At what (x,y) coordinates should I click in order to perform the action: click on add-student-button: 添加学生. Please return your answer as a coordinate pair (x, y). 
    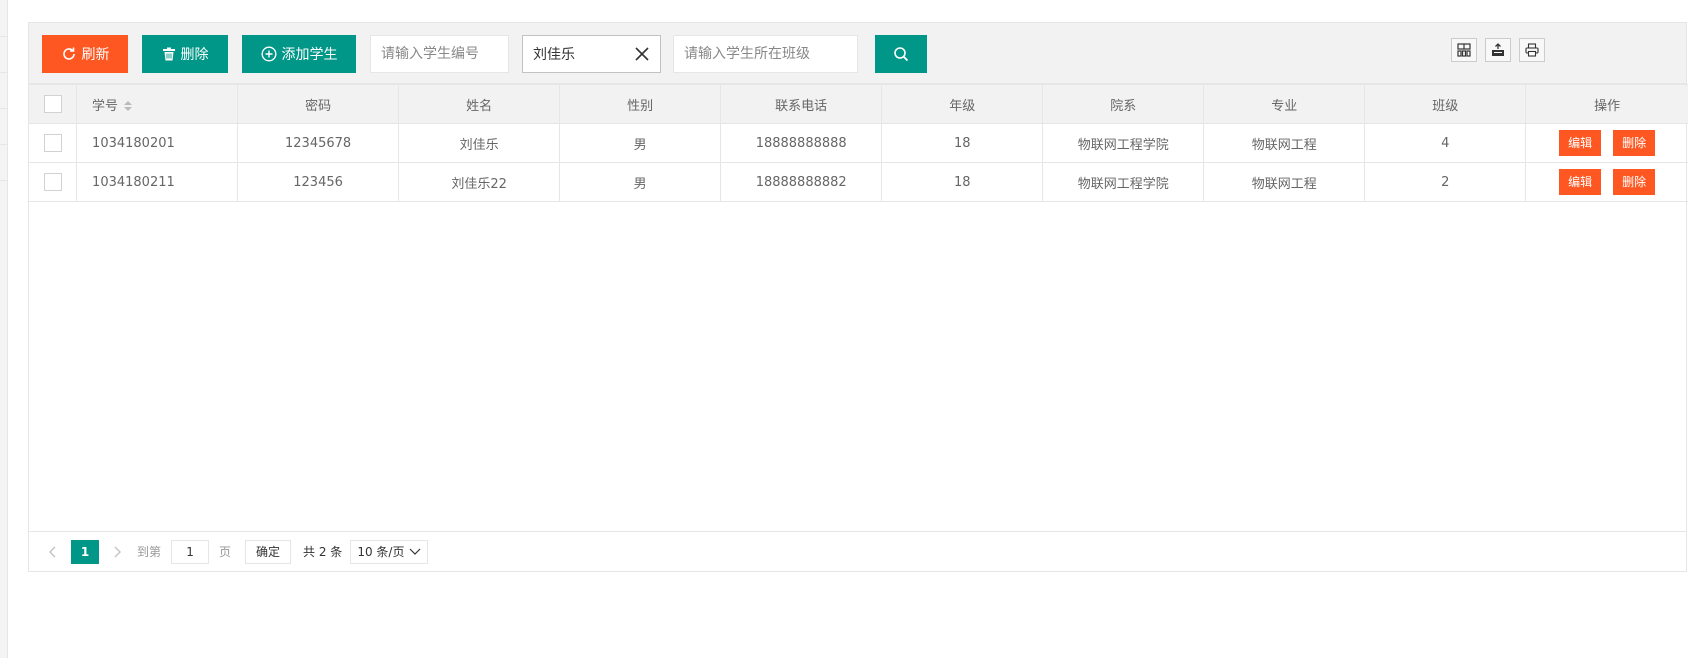
    Looking at the image, I should click on (299, 54).